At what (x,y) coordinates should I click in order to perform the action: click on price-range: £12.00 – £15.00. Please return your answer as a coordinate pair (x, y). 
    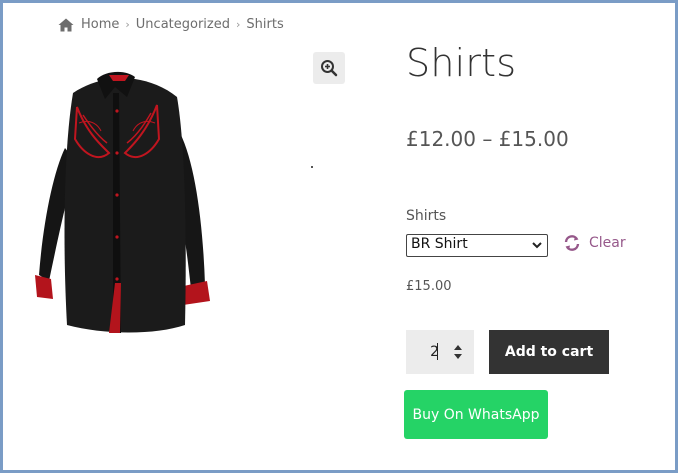
    Looking at the image, I should click on (487, 139).